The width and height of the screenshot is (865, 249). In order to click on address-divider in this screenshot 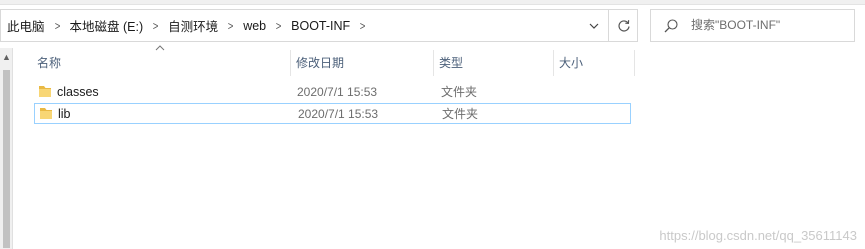, I will do `click(608, 25)`.